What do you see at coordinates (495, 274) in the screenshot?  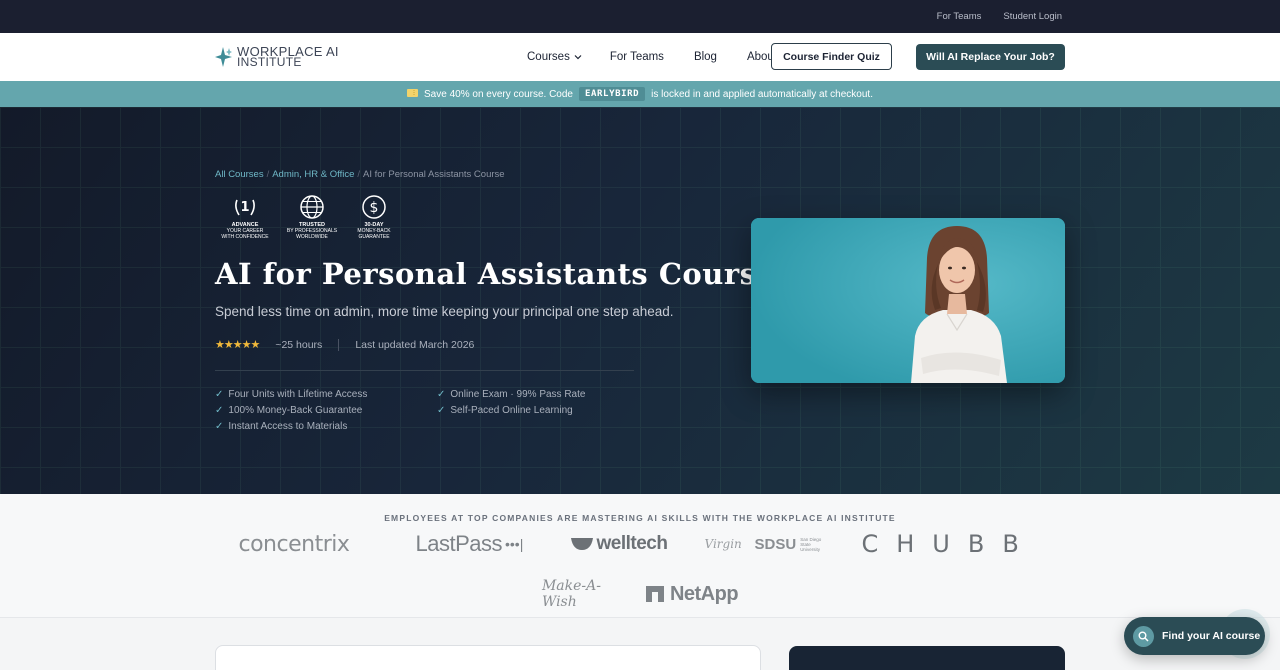 I see `page-title: AI for Personal Assistants Course` at bounding box center [495, 274].